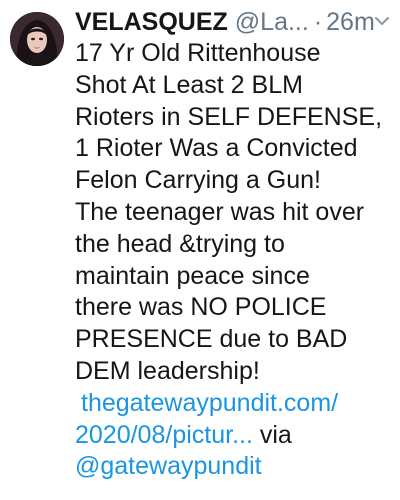  Describe the element at coordinates (220, 211) in the screenshot. I see `tweet-text-line: The teenager was hit over` at that location.